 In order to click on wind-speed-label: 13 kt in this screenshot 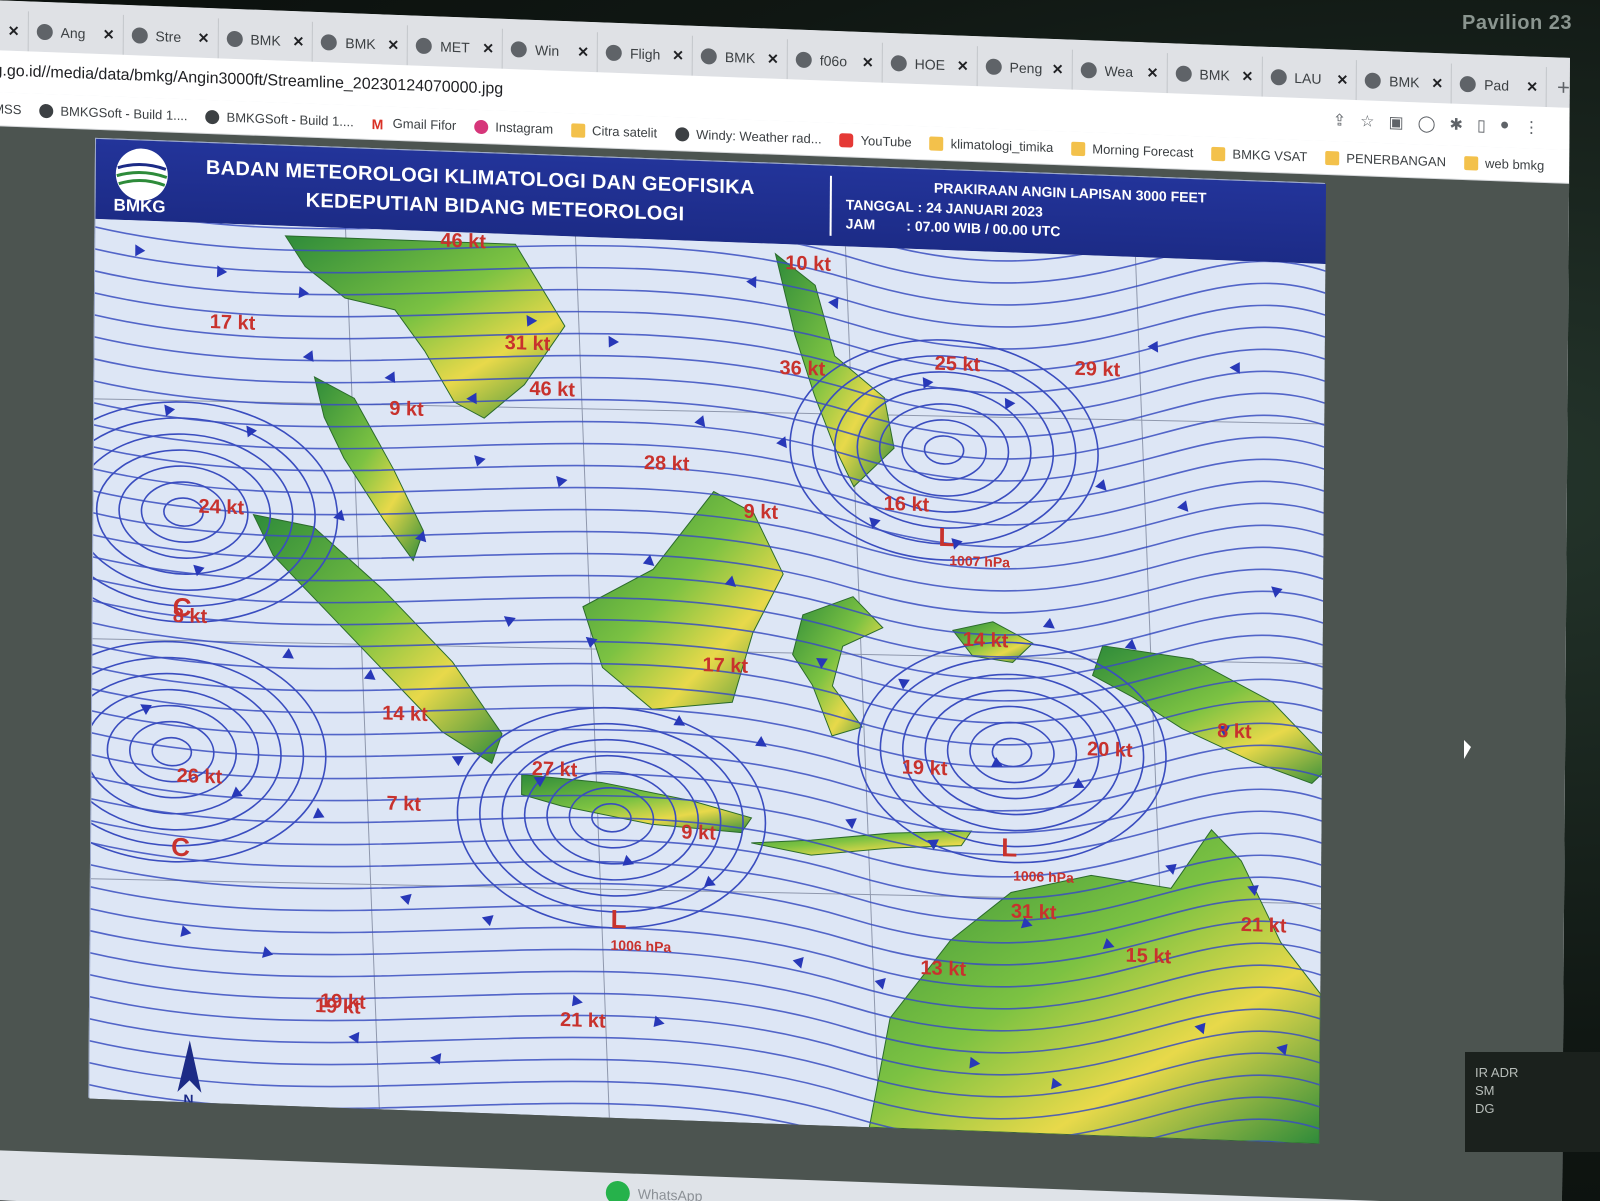, I will do `click(943, 969)`.